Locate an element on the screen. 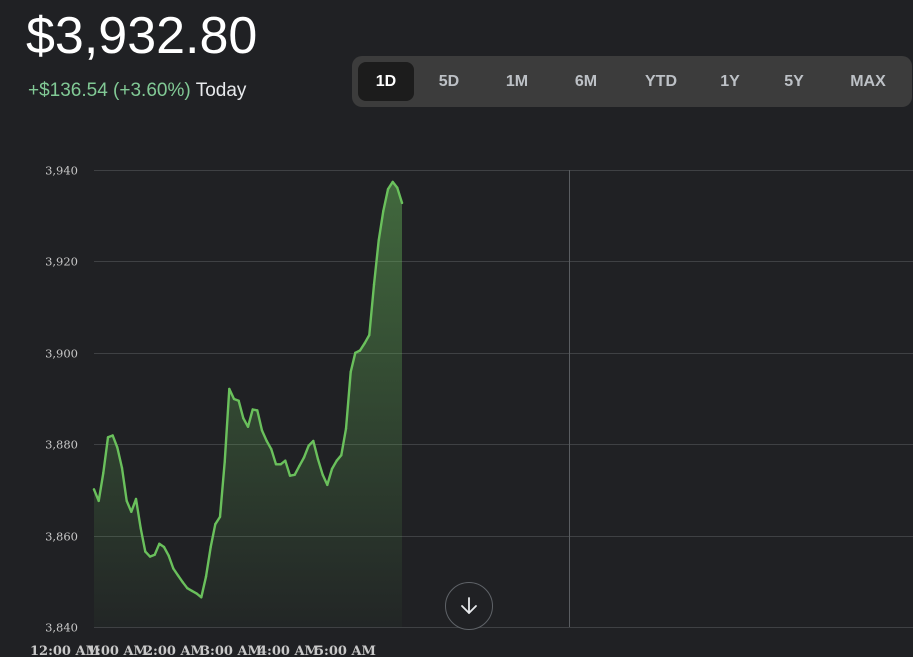 The image size is (913, 657). x-tick-label: 5:00 AM is located at coordinates (345, 650).